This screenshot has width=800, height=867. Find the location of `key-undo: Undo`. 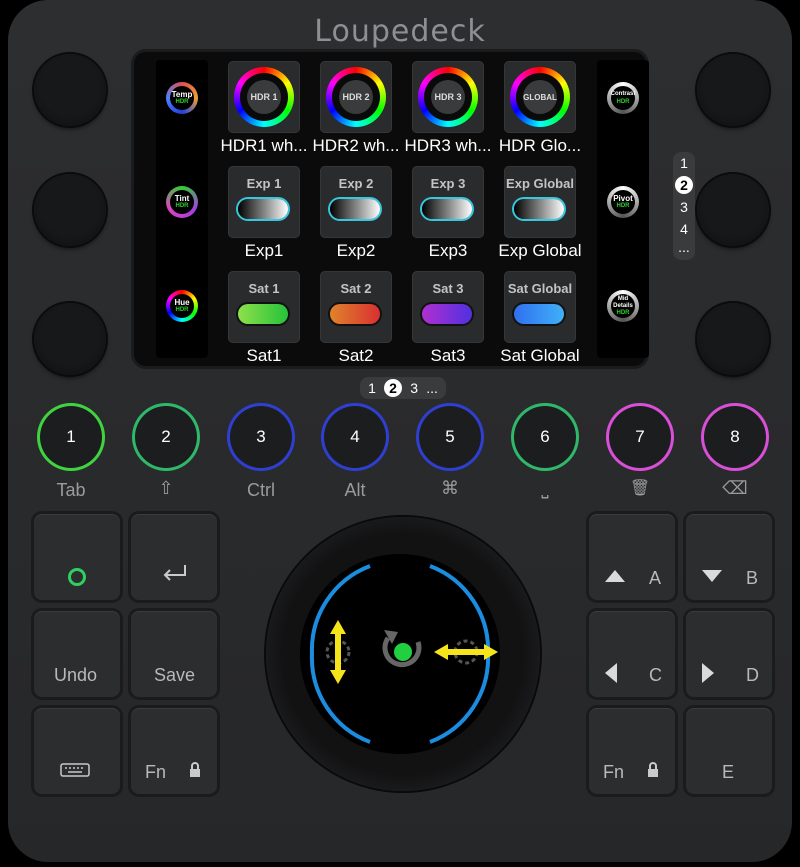

key-undo: Undo is located at coordinates (77, 654).